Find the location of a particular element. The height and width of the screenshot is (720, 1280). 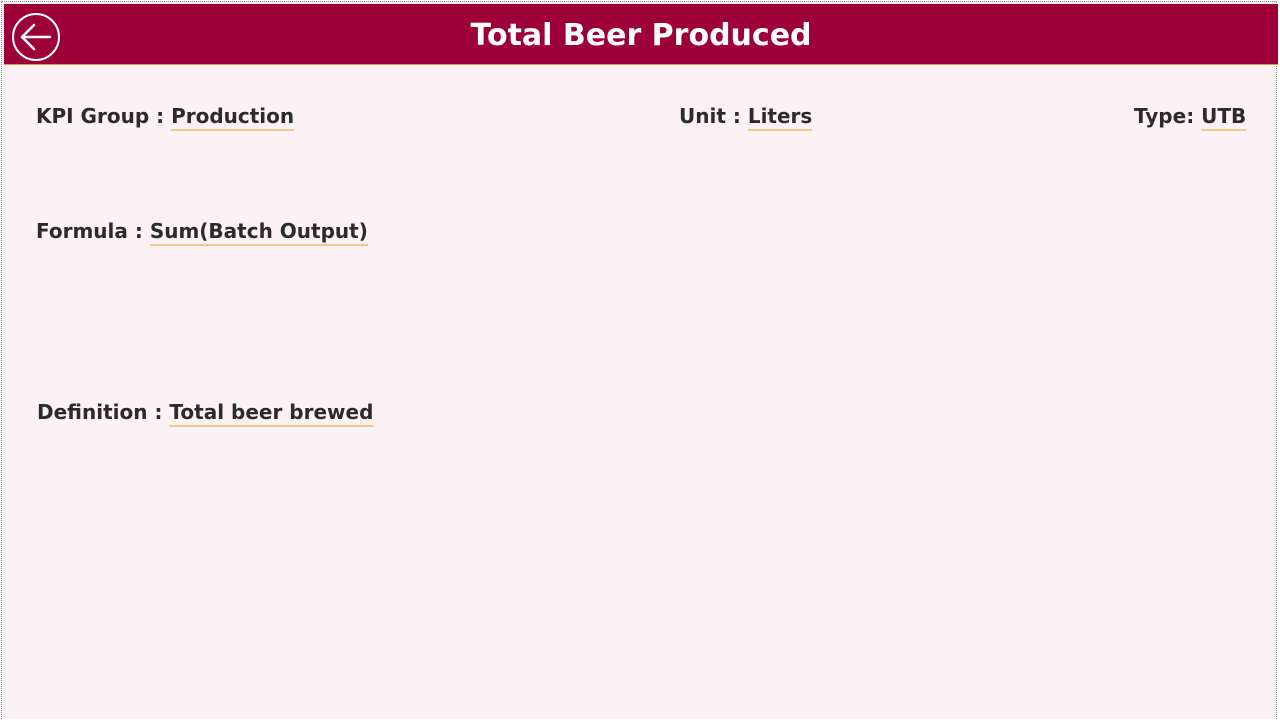

header-bar: Total Beer Produced is located at coordinates (641, 34).